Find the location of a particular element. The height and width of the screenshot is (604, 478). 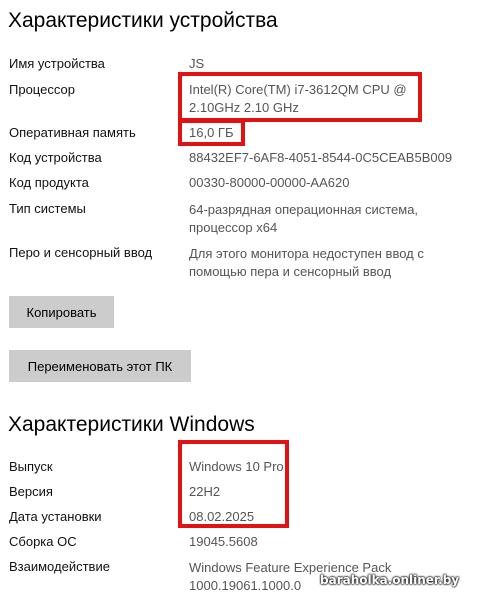

ram-label: Оперативная память is located at coordinates (72, 132).